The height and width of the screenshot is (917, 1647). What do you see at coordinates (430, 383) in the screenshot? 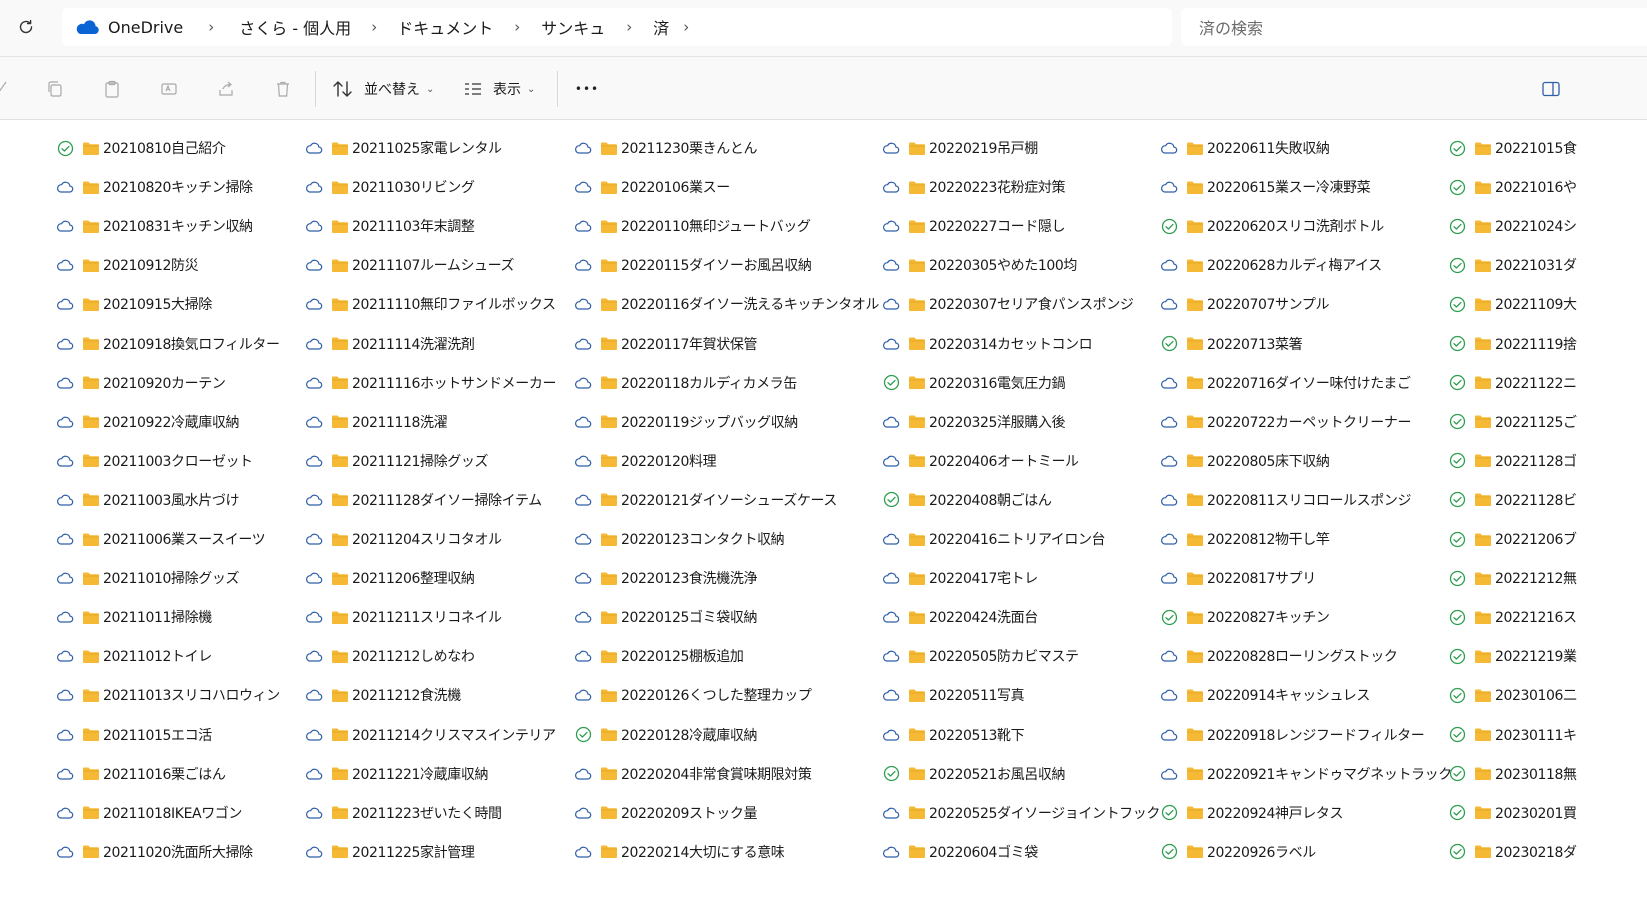
I see `folder-item: 20211116ホットサンドメーカー` at bounding box center [430, 383].